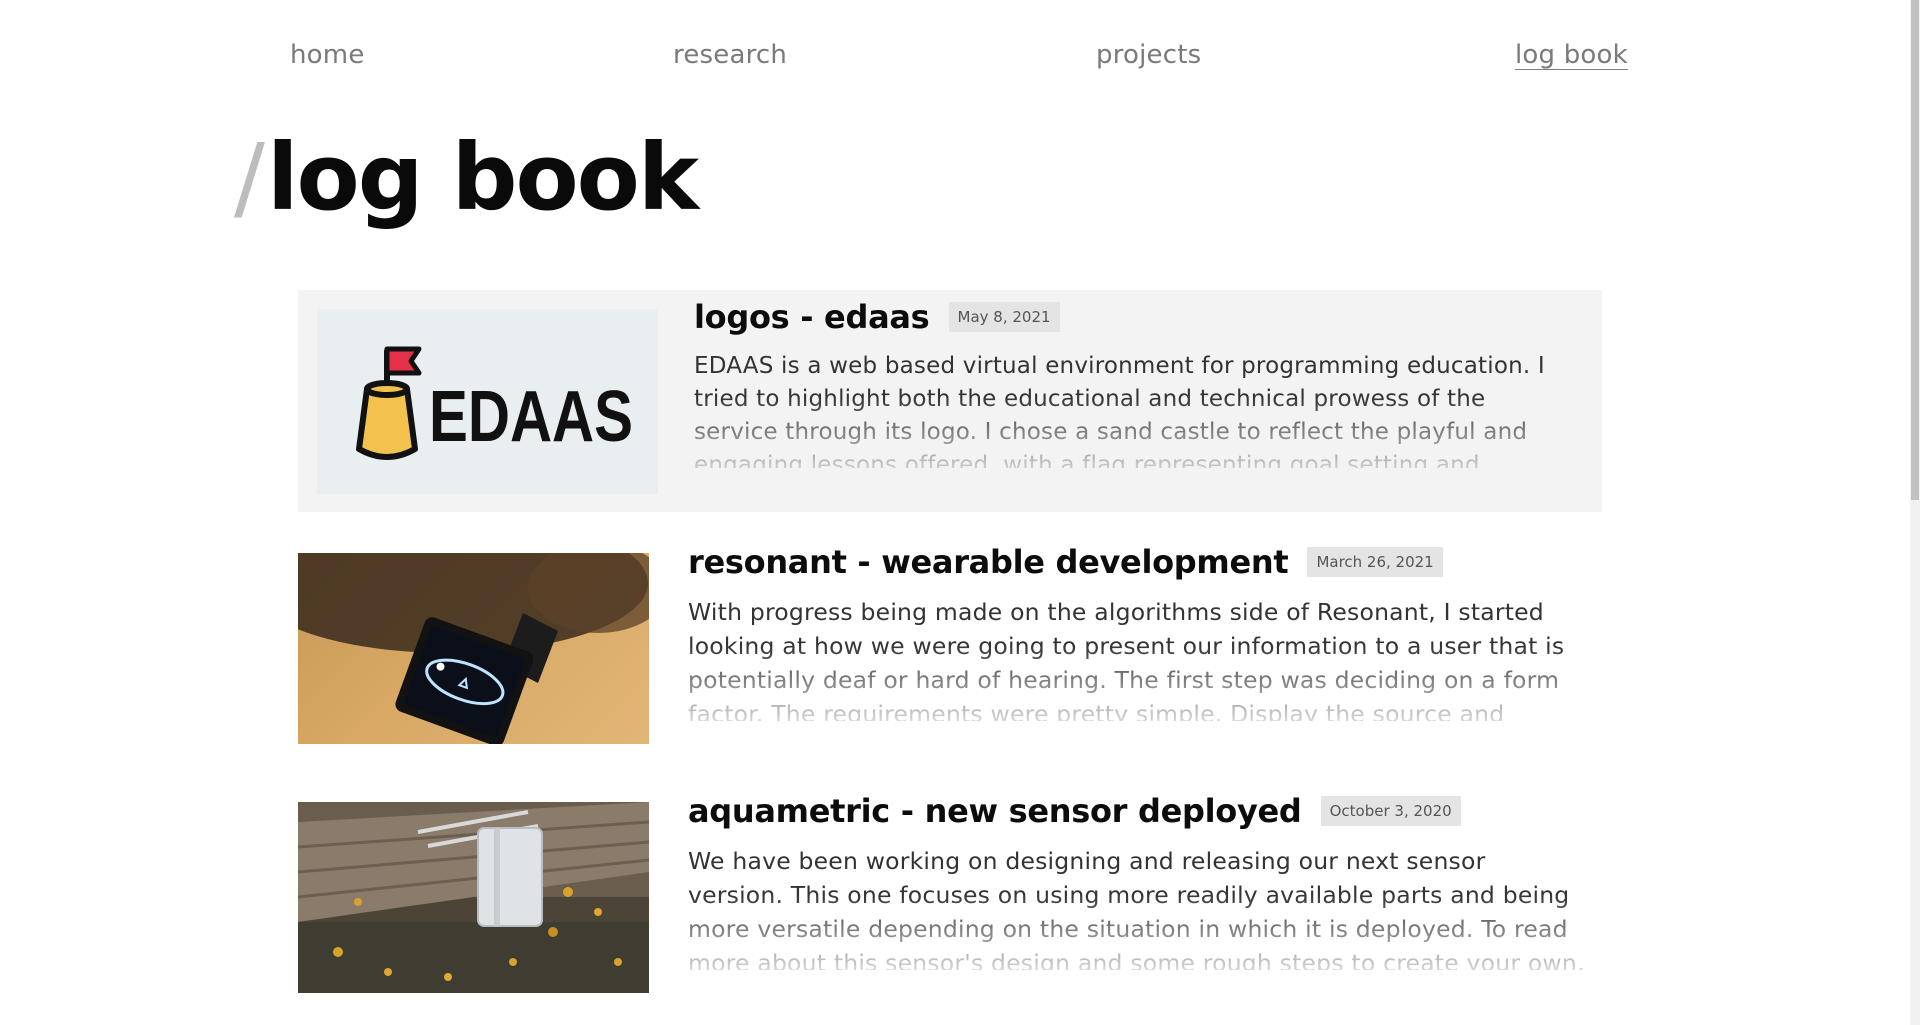 This screenshot has width=1920, height=1025. Describe the element at coordinates (960, 60) in the screenshot. I see `main-nav: home research projects log book` at that location.